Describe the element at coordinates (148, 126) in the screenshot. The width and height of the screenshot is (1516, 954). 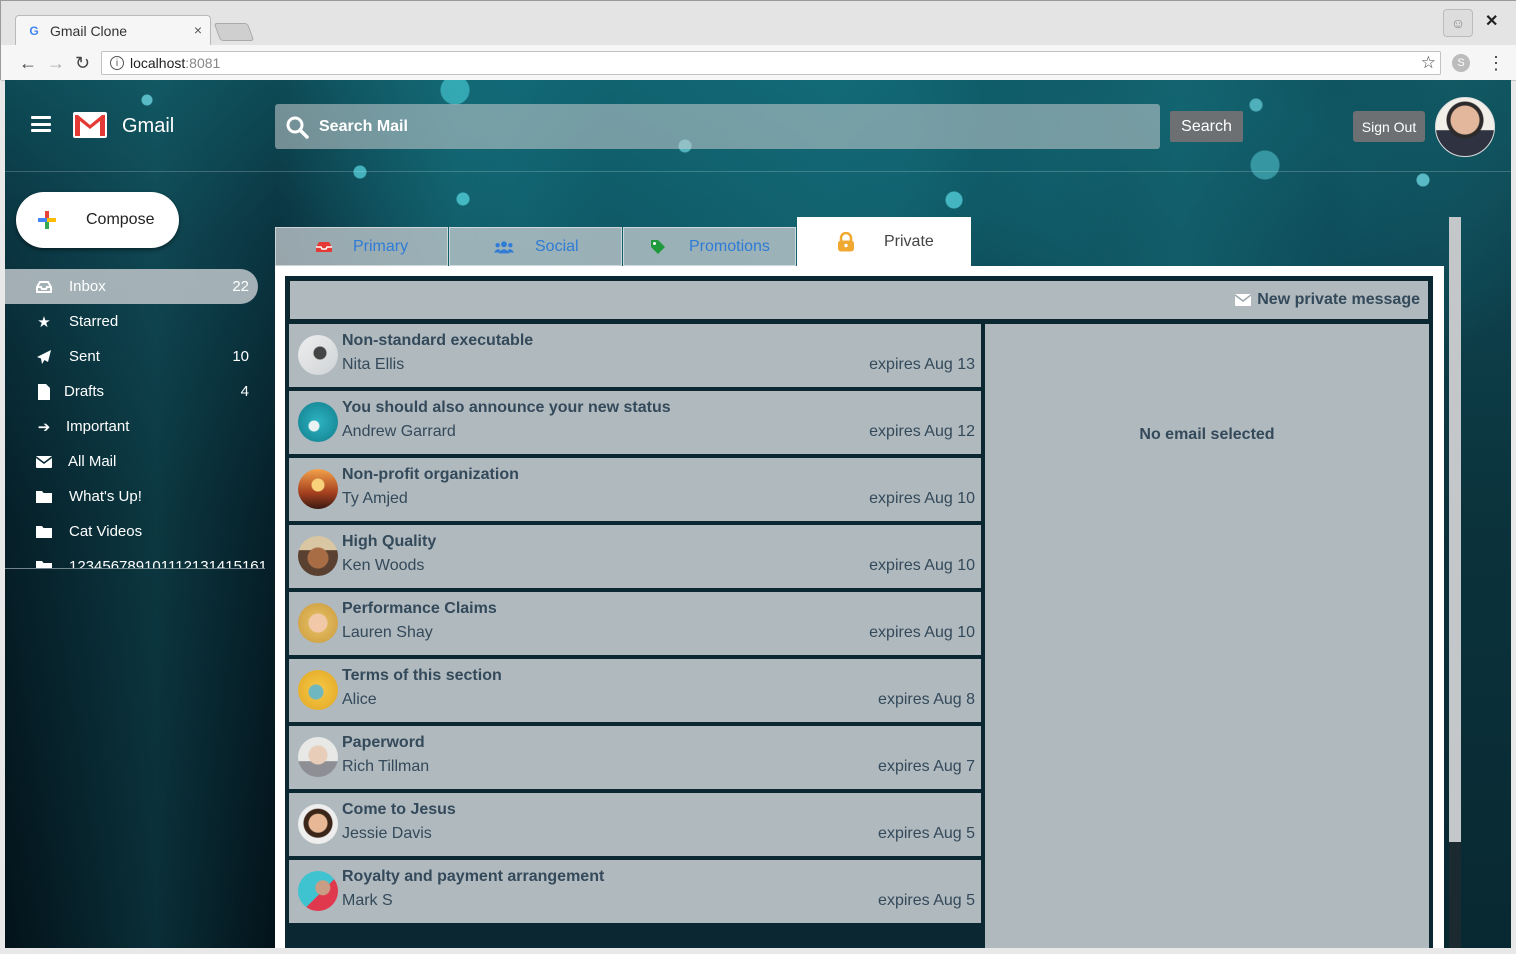
I see `brand-title: Gmail` at that location.